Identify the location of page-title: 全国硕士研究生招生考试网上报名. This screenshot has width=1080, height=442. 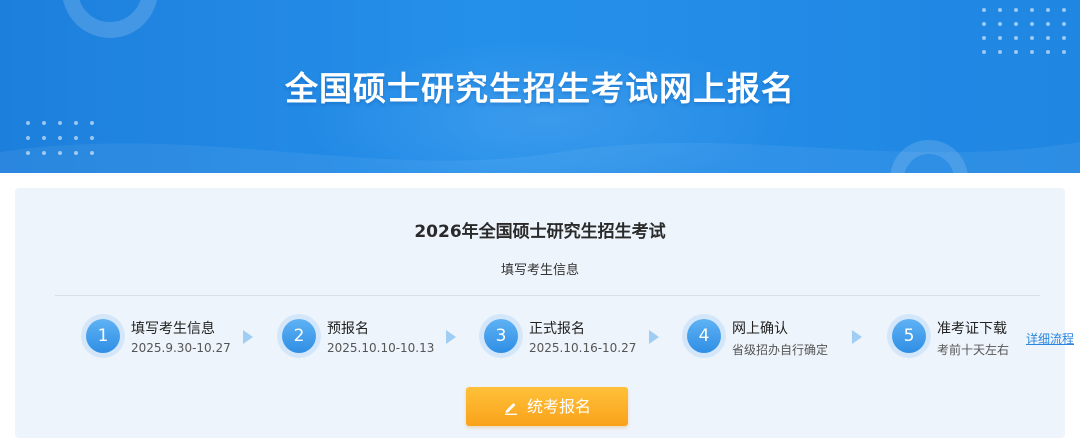
(540, 88).